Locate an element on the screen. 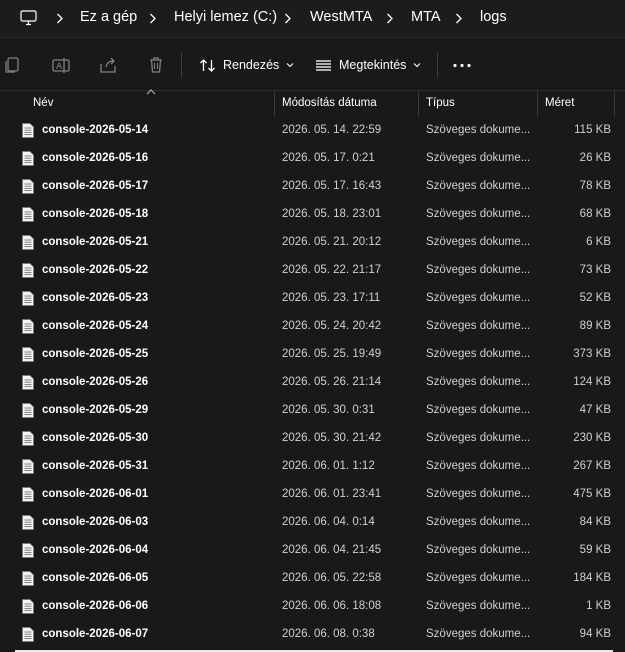 This screenshot has width=625, height=652. breadcrumb-logs: logs is located at coordinates (493, 17).